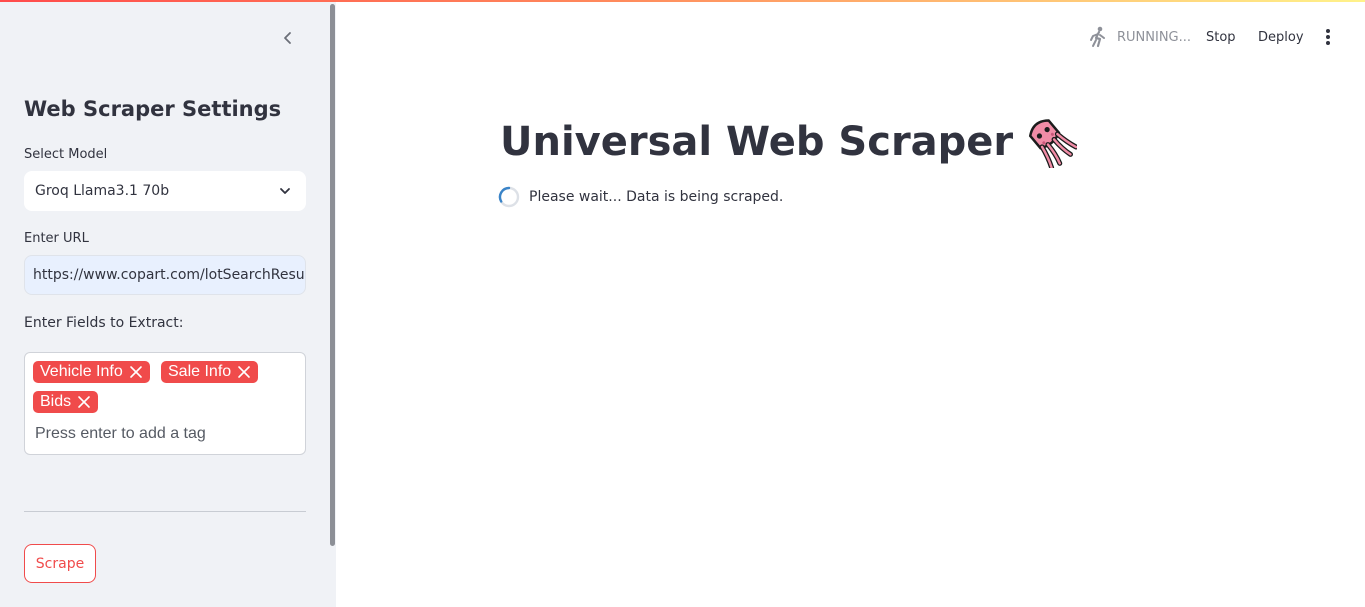 This screenshot has height=607, width=1365. What do you see at coordinates (120, 434) in the screenshot?
I see `tag-entry-placeholder: Press enter to add a tag` at bounding box center [120, 434].